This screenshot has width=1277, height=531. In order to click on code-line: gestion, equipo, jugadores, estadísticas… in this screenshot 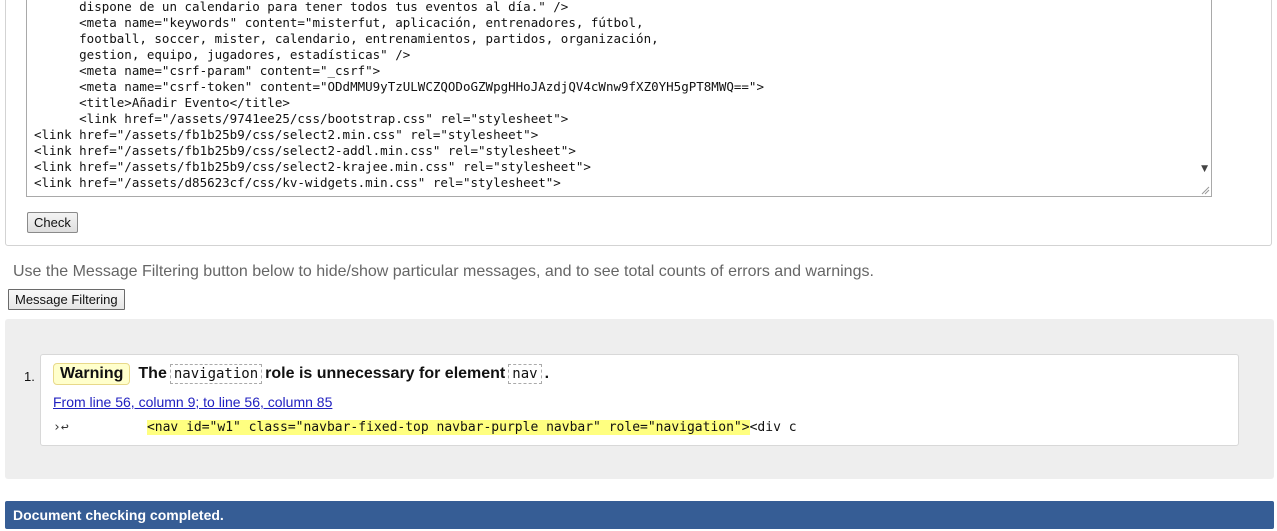, I will do `click(222, 54)`.